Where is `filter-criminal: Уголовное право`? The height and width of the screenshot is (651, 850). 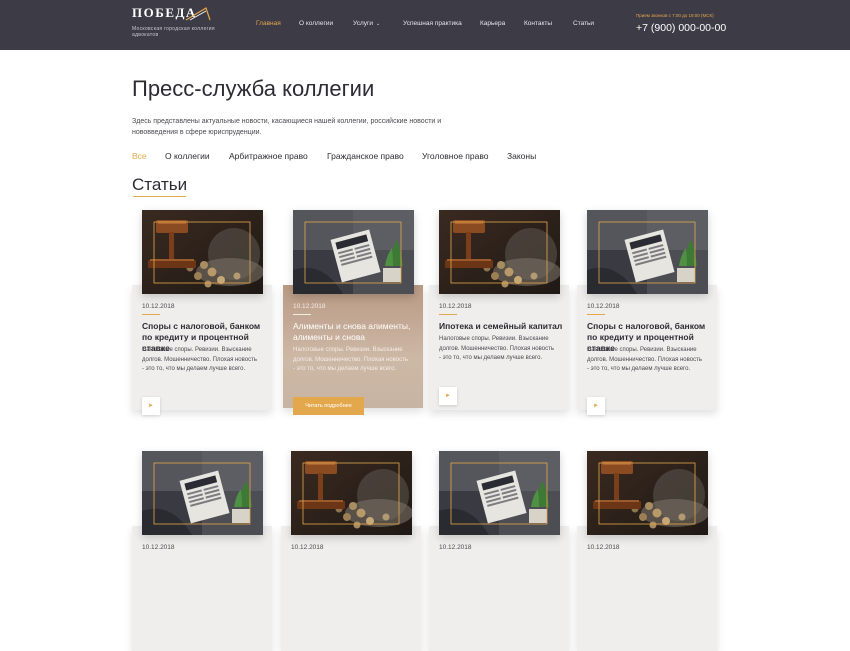 filter-criminal: Уголовное право is located at coordinates (455, 156).